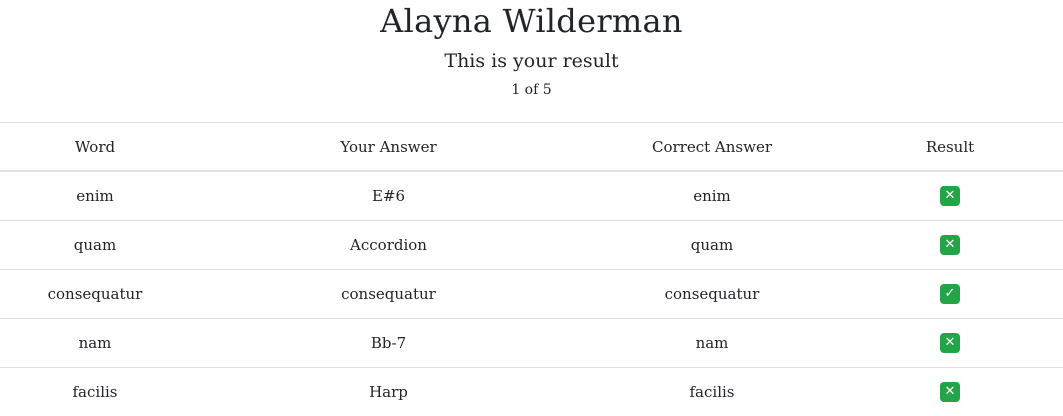  What do you see at coordinates (531, 90) in the screenshot?
I see `page-indicator: 1 of 5` at bounding box center [531, 90].